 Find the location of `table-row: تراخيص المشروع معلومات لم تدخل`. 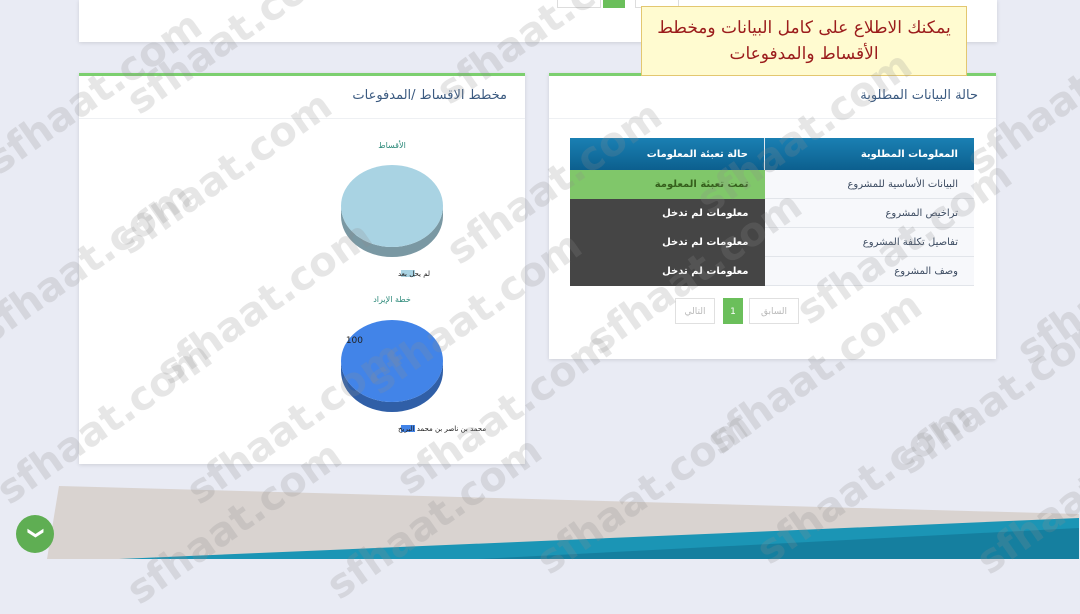

table-row: تراخيص المشروع معلومات لم تدخل is located at coordinates (773, 213).